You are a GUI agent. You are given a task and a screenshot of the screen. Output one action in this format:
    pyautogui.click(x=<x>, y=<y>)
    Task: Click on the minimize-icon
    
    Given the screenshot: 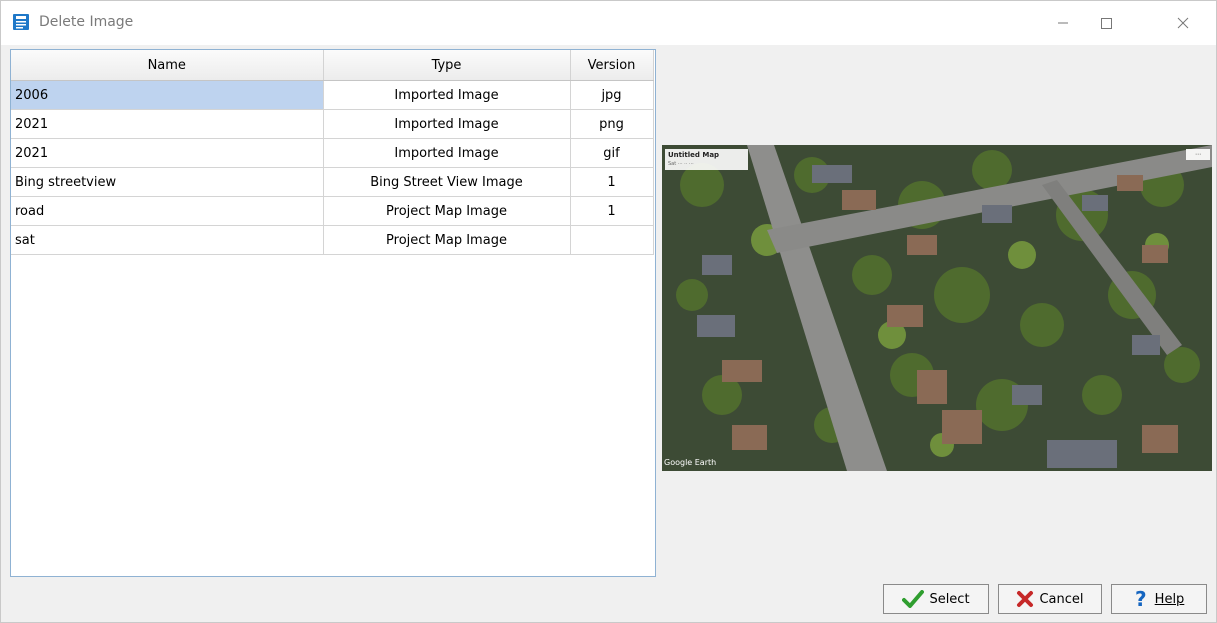 What is the action you would take?
    pyautogui.click(x=1063, y=23)
    